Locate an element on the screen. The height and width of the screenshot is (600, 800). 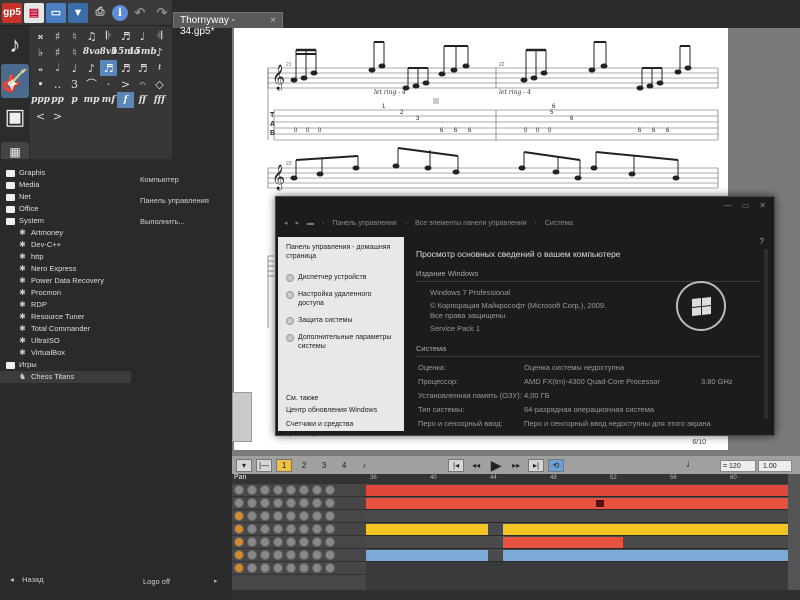
repeat-open-icon: 𝄆 is located at coordinates (108, 36).